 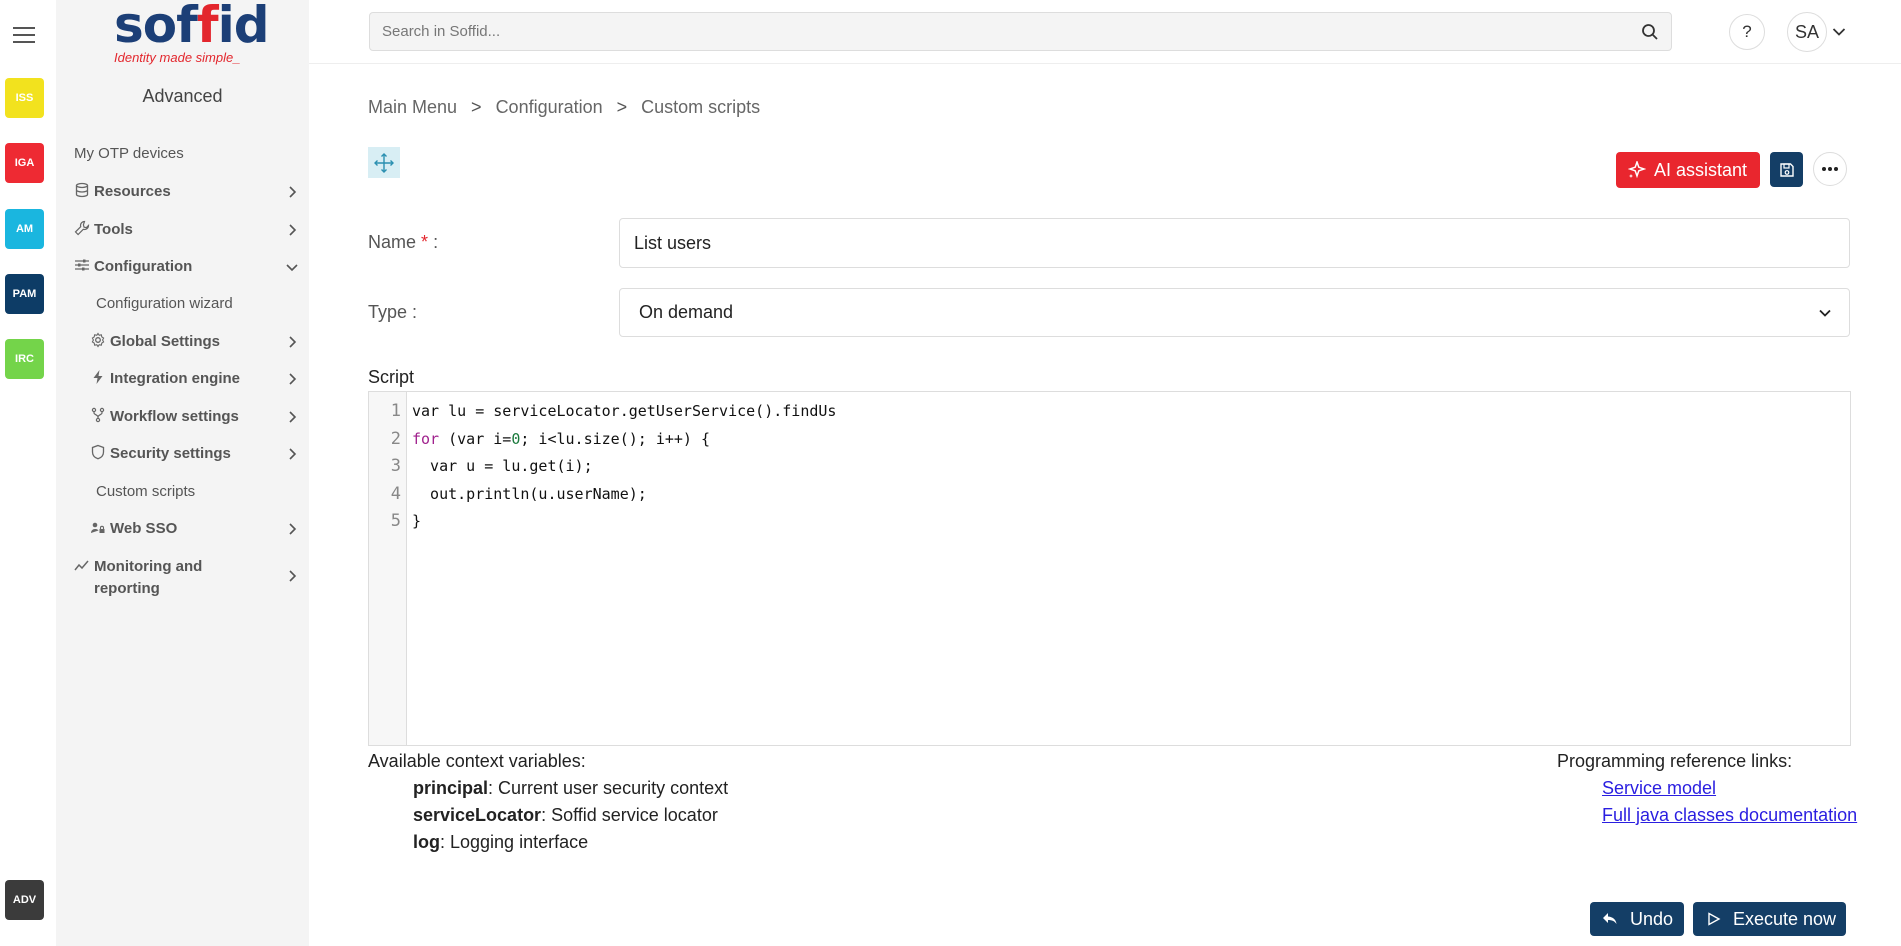 What do you see at coordinates (129, 153) in the screenshot?
I see `sidebar-item-label: My OTP devices` at bounding box center [129, 153].